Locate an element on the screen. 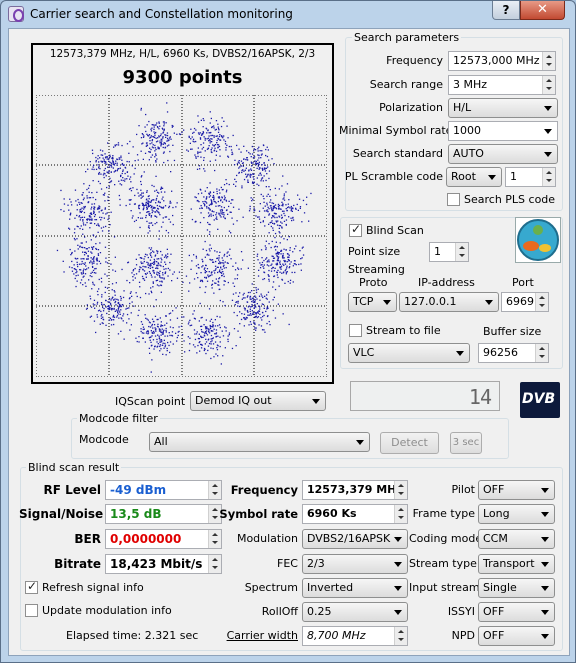 This screenshot has width=576, height=663. port-field: 6969 is located at coordinates (525, 302).